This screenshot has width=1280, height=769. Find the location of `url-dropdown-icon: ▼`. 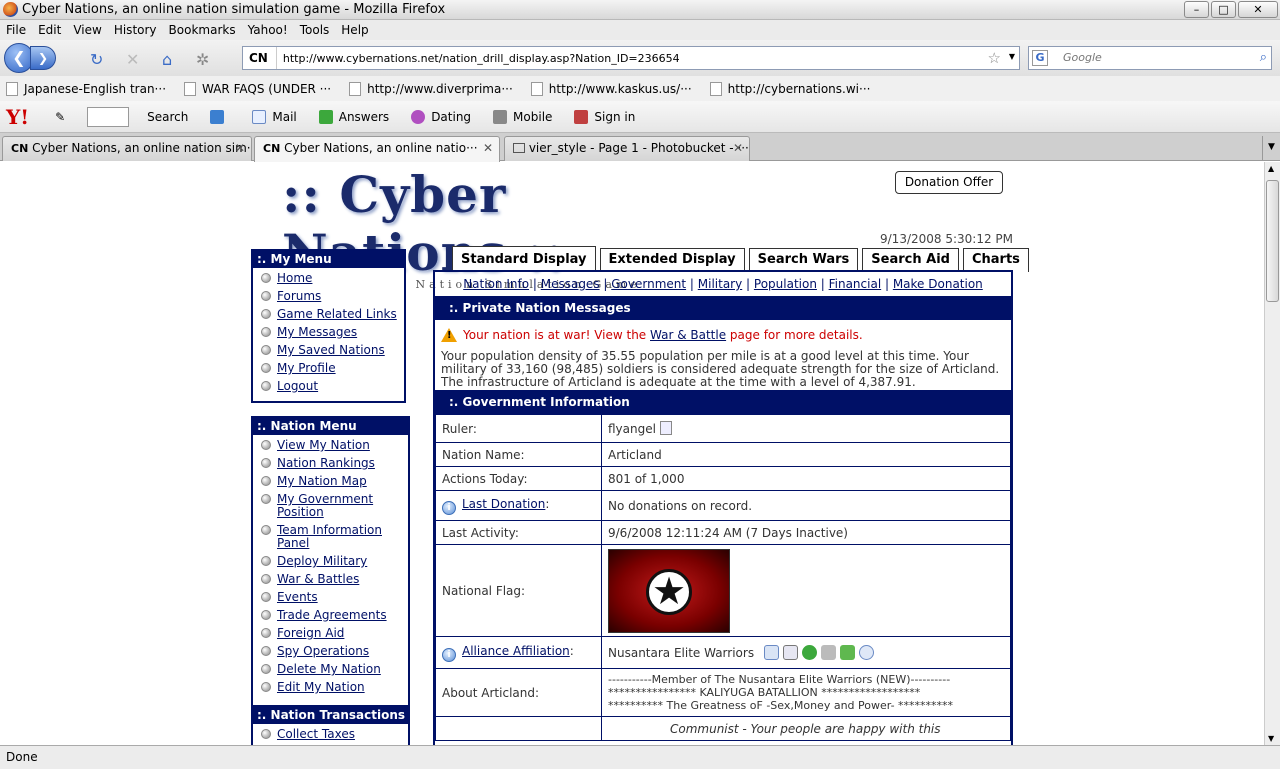

url-dropdown-icon: ▼ is located at coordinates (1012, 56).